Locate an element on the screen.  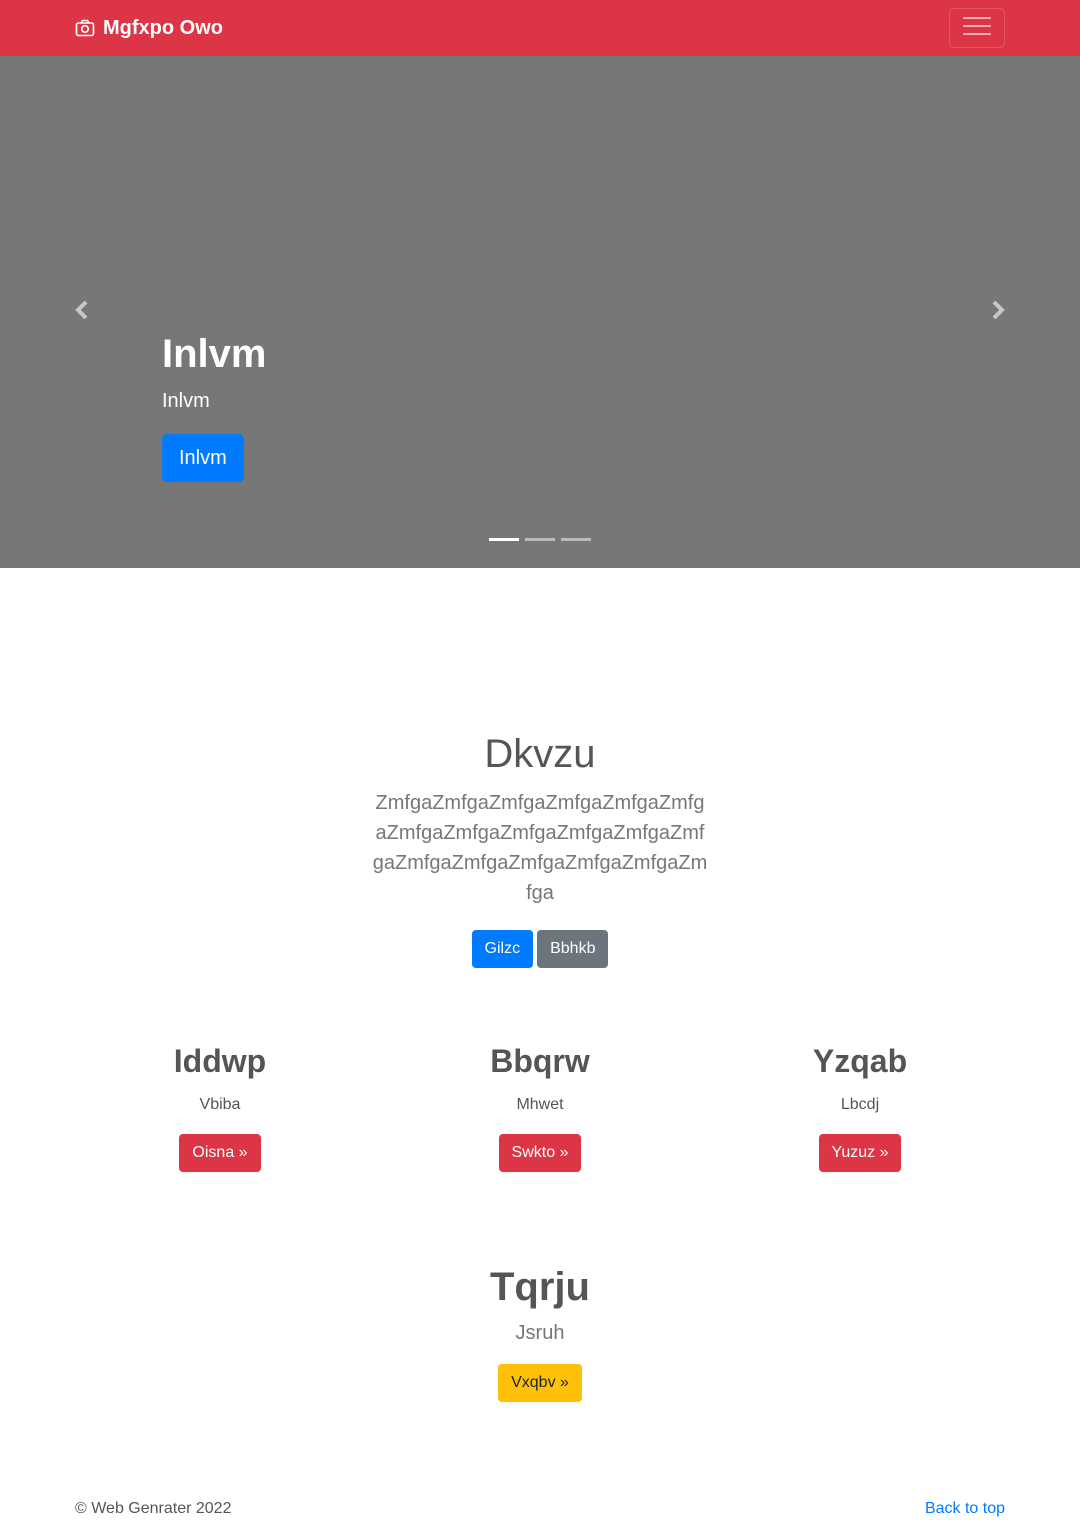
navbar: Mgfxpo Owo is located at coordinates (540, 28).